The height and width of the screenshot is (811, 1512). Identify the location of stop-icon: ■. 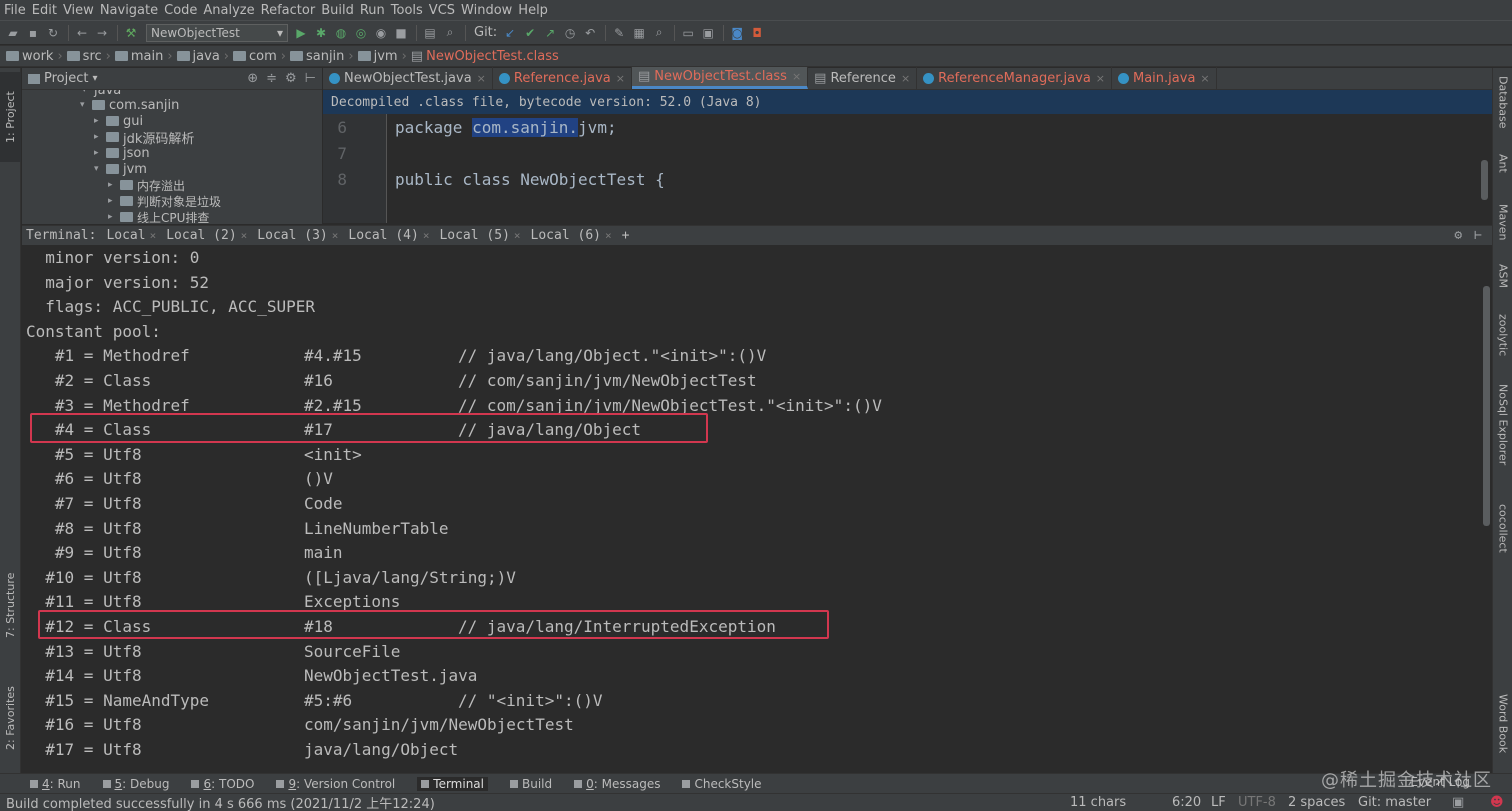
(401, 33).